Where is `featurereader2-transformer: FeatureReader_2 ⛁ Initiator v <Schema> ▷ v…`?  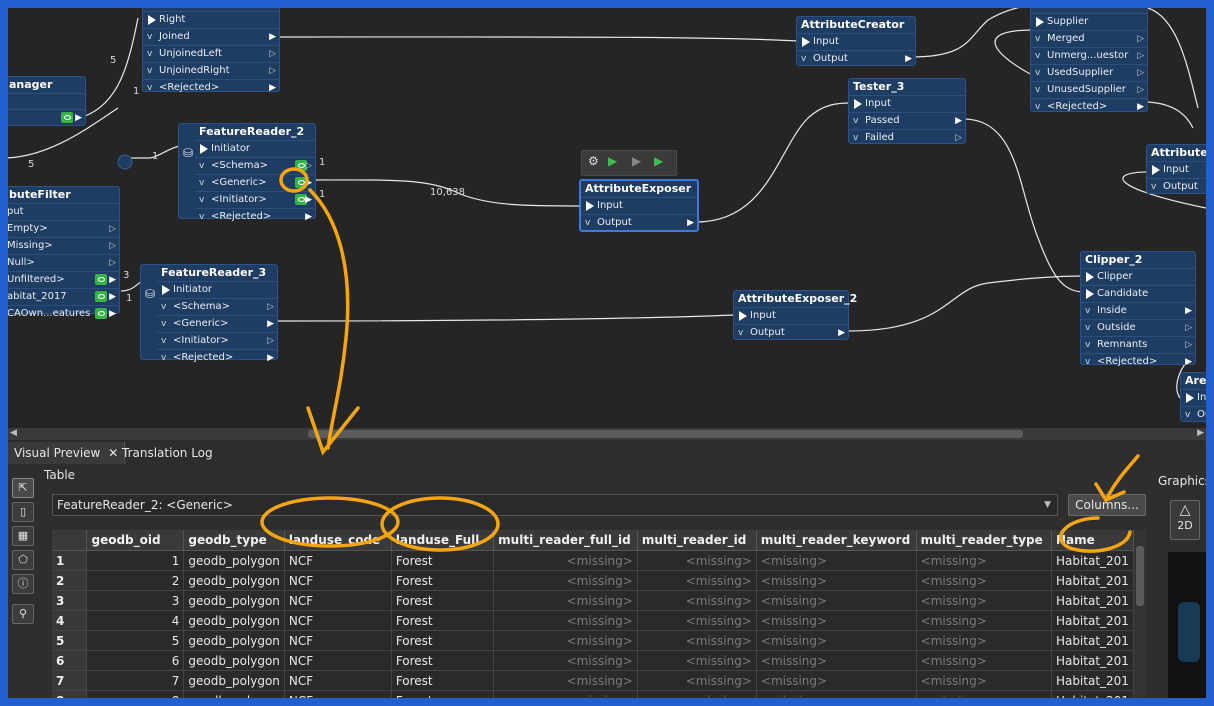
featurereader2-transformer: FeatureReader_2 ⛁ Initiator v <Schema> ▷ v… is located at coordinates (247, 172).